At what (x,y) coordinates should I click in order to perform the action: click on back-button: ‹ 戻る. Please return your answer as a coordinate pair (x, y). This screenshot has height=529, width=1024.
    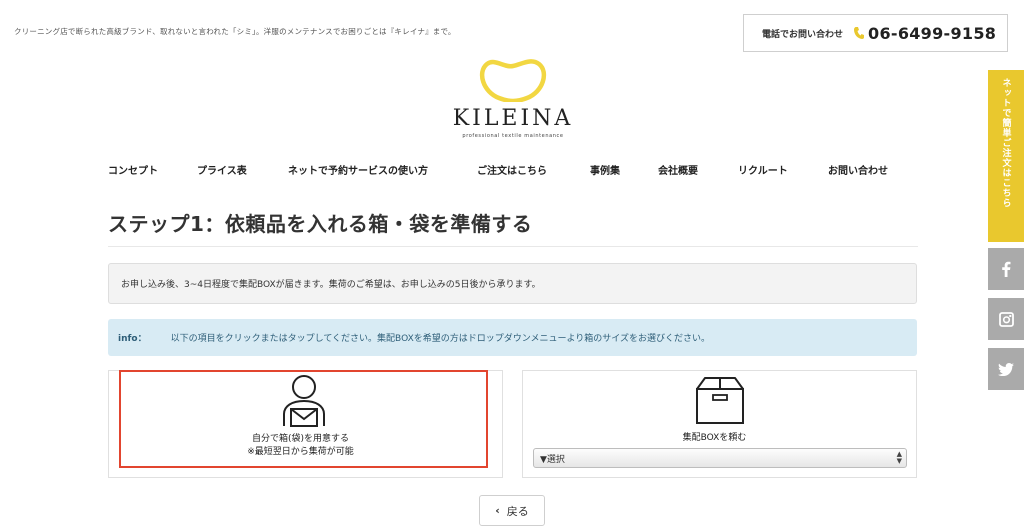
    Looking at the image, I should click on (512, 510).